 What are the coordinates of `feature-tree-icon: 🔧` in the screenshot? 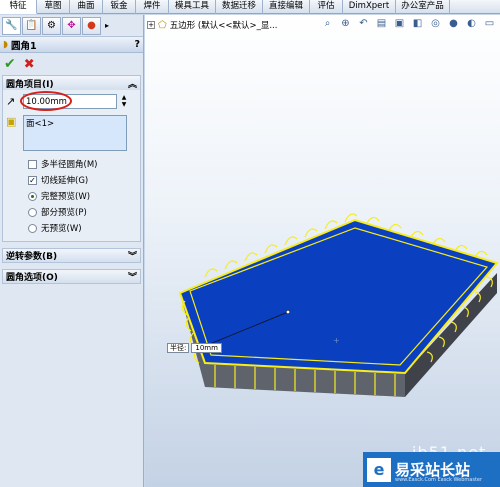 It's located at (11, 25).